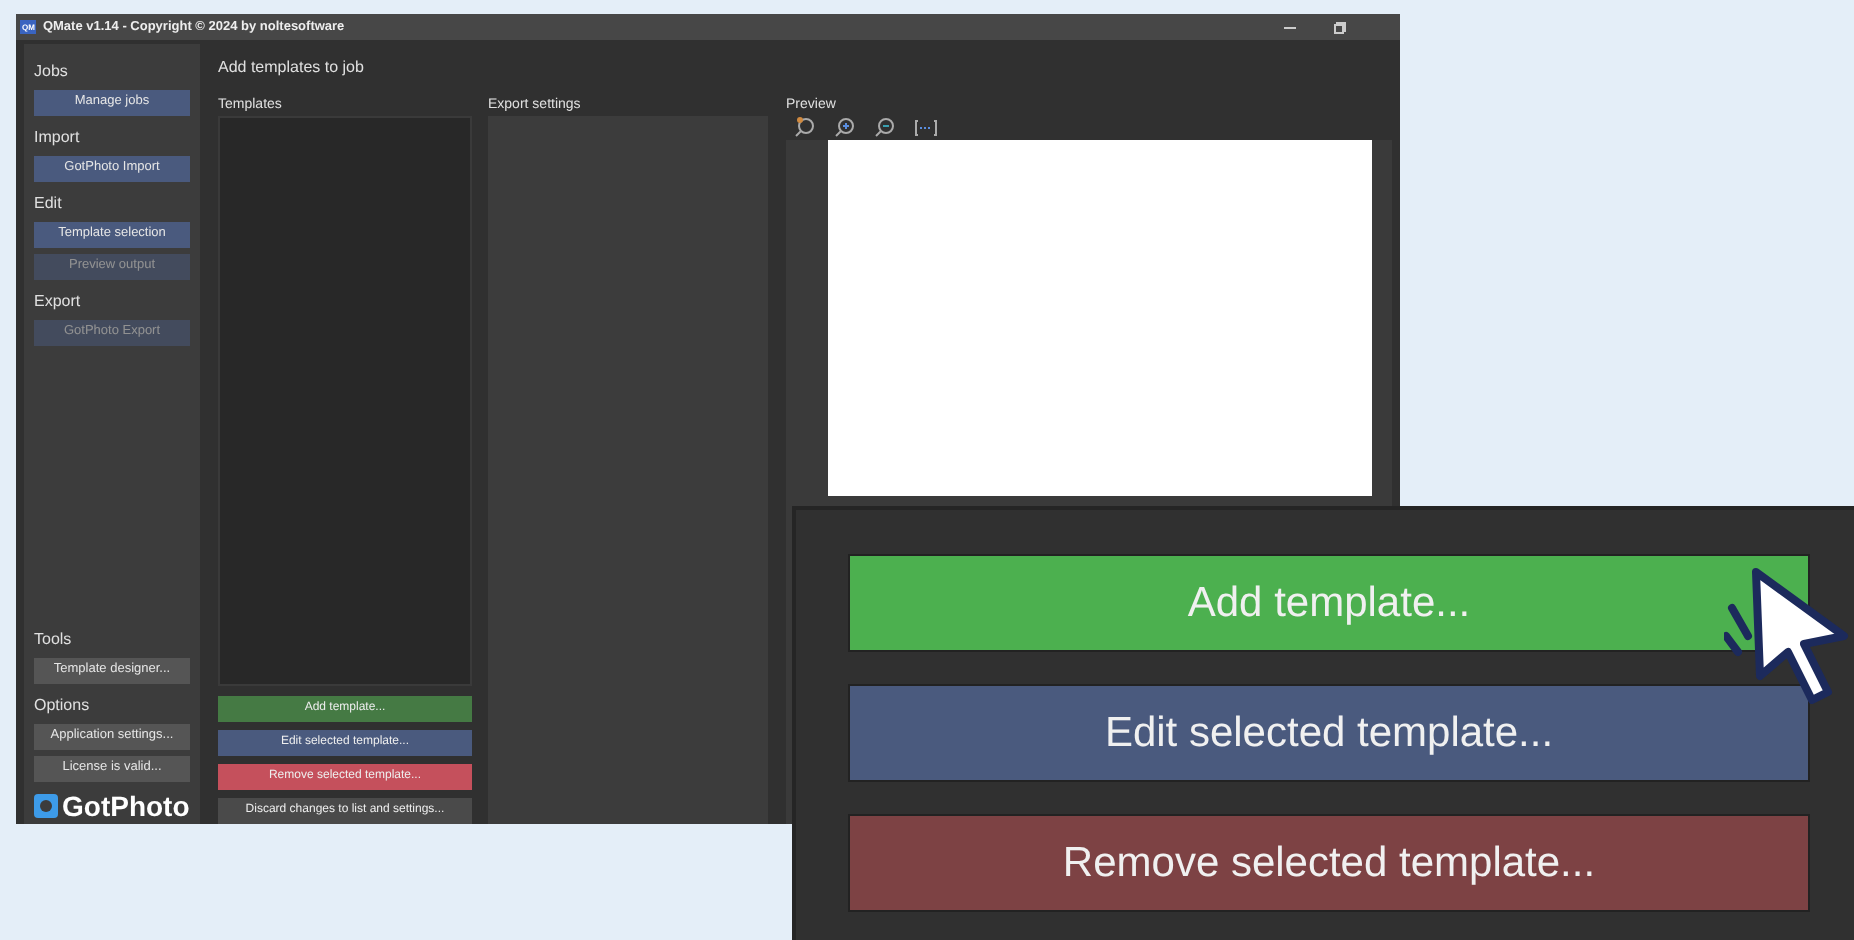  Describe the element at coordinates (845, 127) in the screenshot. I see `zoom-in-icon` at that location.